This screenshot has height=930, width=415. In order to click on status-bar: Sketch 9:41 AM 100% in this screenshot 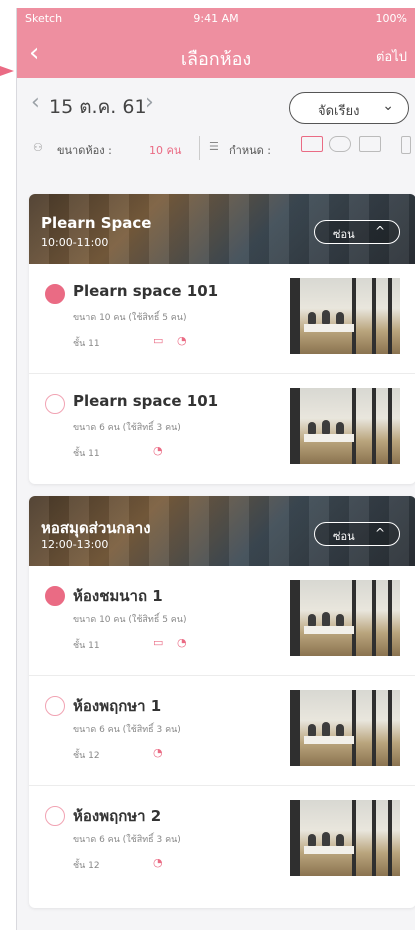, I will do `click(216, 19)`.